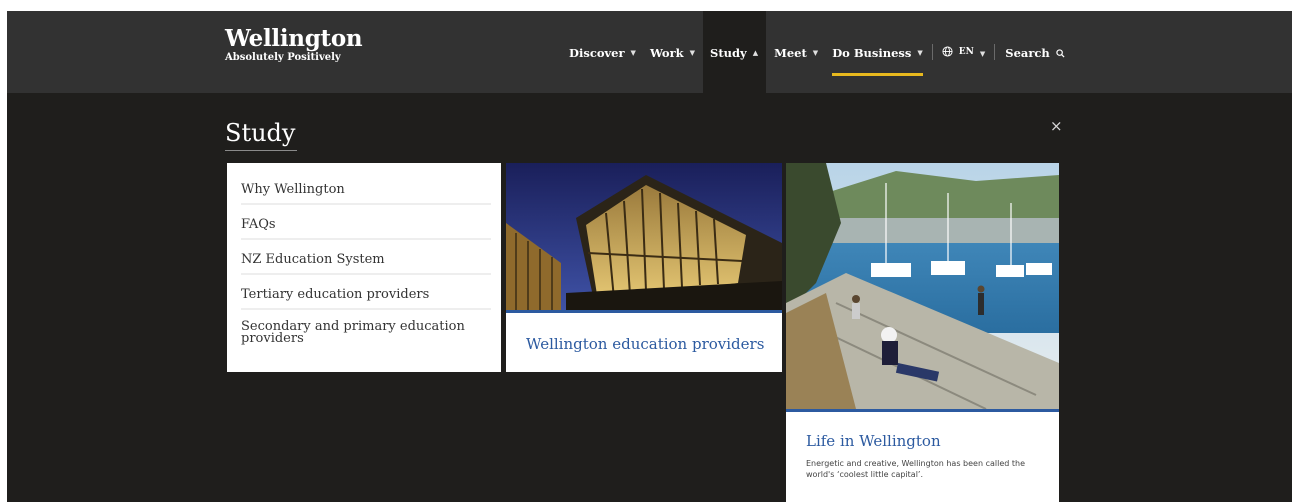 The image size is (1292, 502). I want to click on link-why-wellington: Why Wellington, so click(366, 187).